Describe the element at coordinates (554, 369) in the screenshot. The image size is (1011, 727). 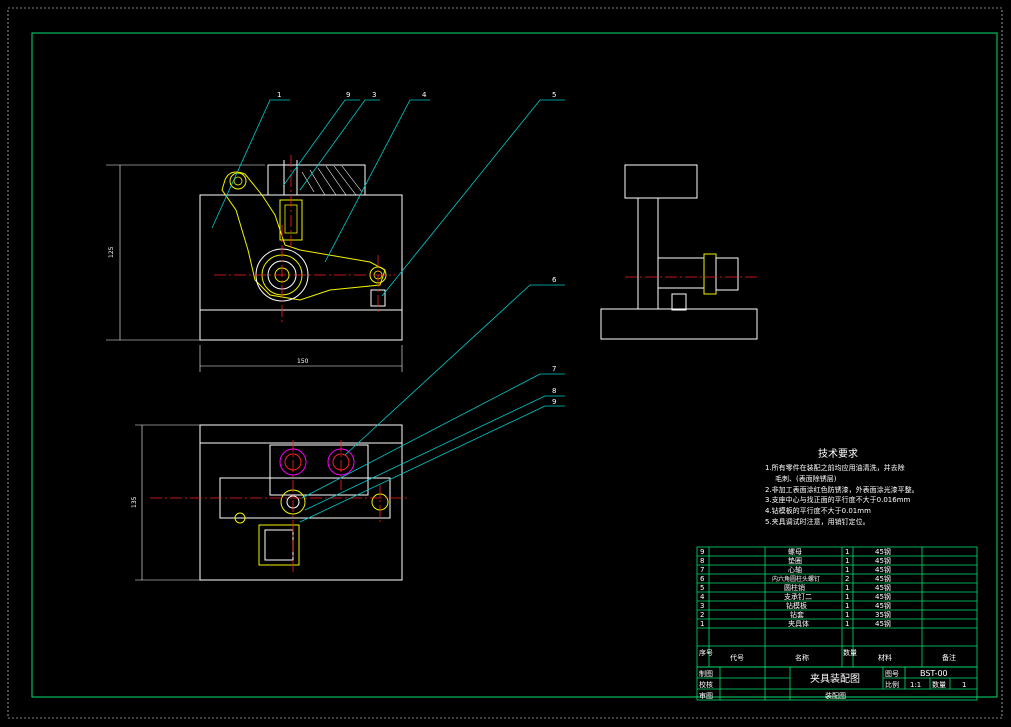
I see `callout-7: 7` at that location.